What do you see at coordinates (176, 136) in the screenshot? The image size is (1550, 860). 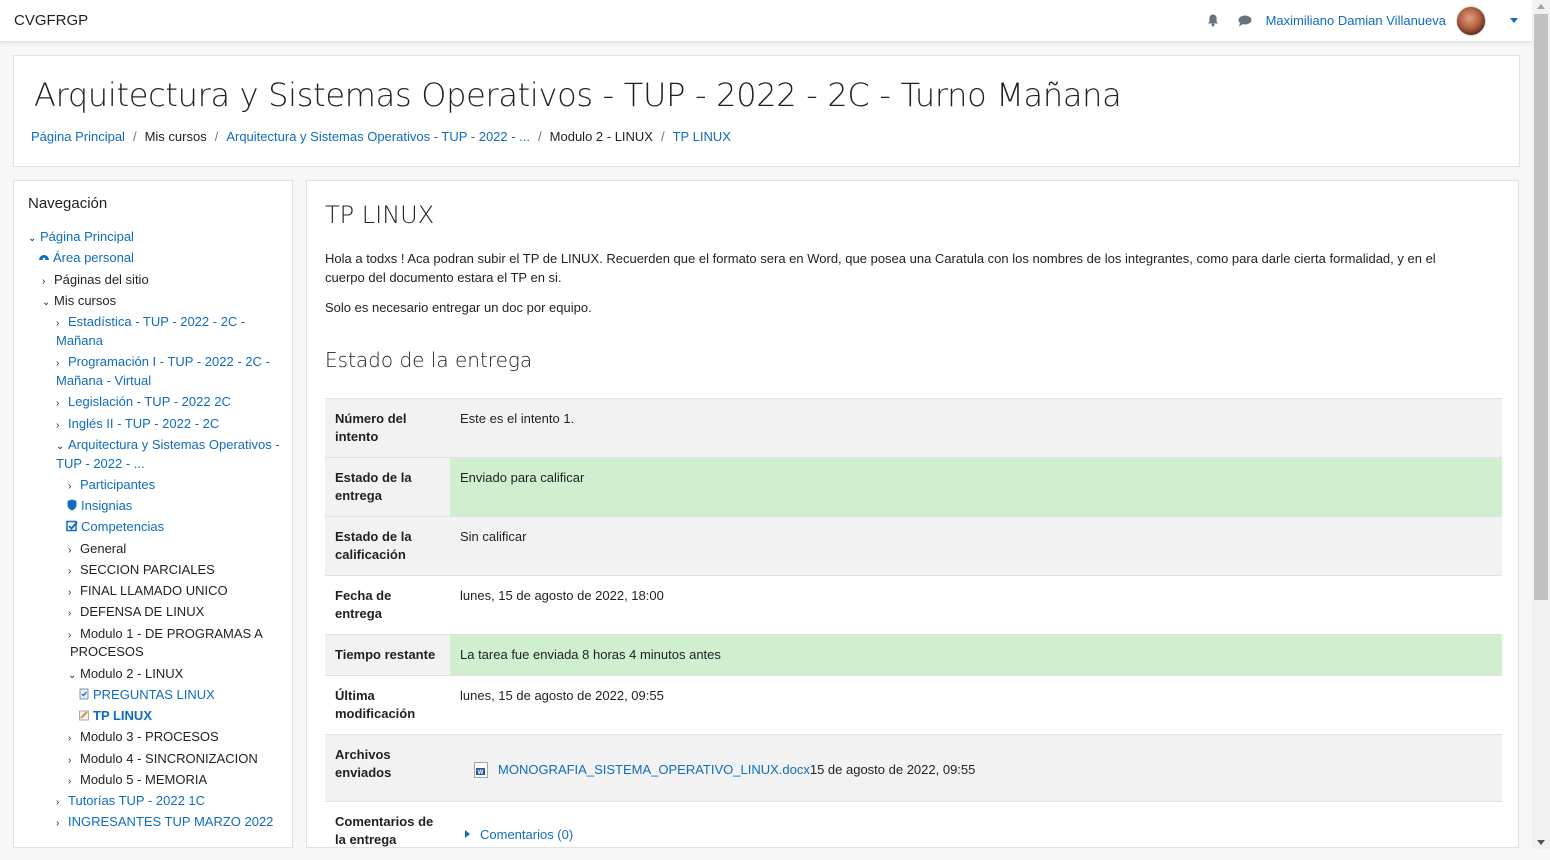 I see `breadcrumb-my-courses: Mis cursos` at bounding box center [176, 136].